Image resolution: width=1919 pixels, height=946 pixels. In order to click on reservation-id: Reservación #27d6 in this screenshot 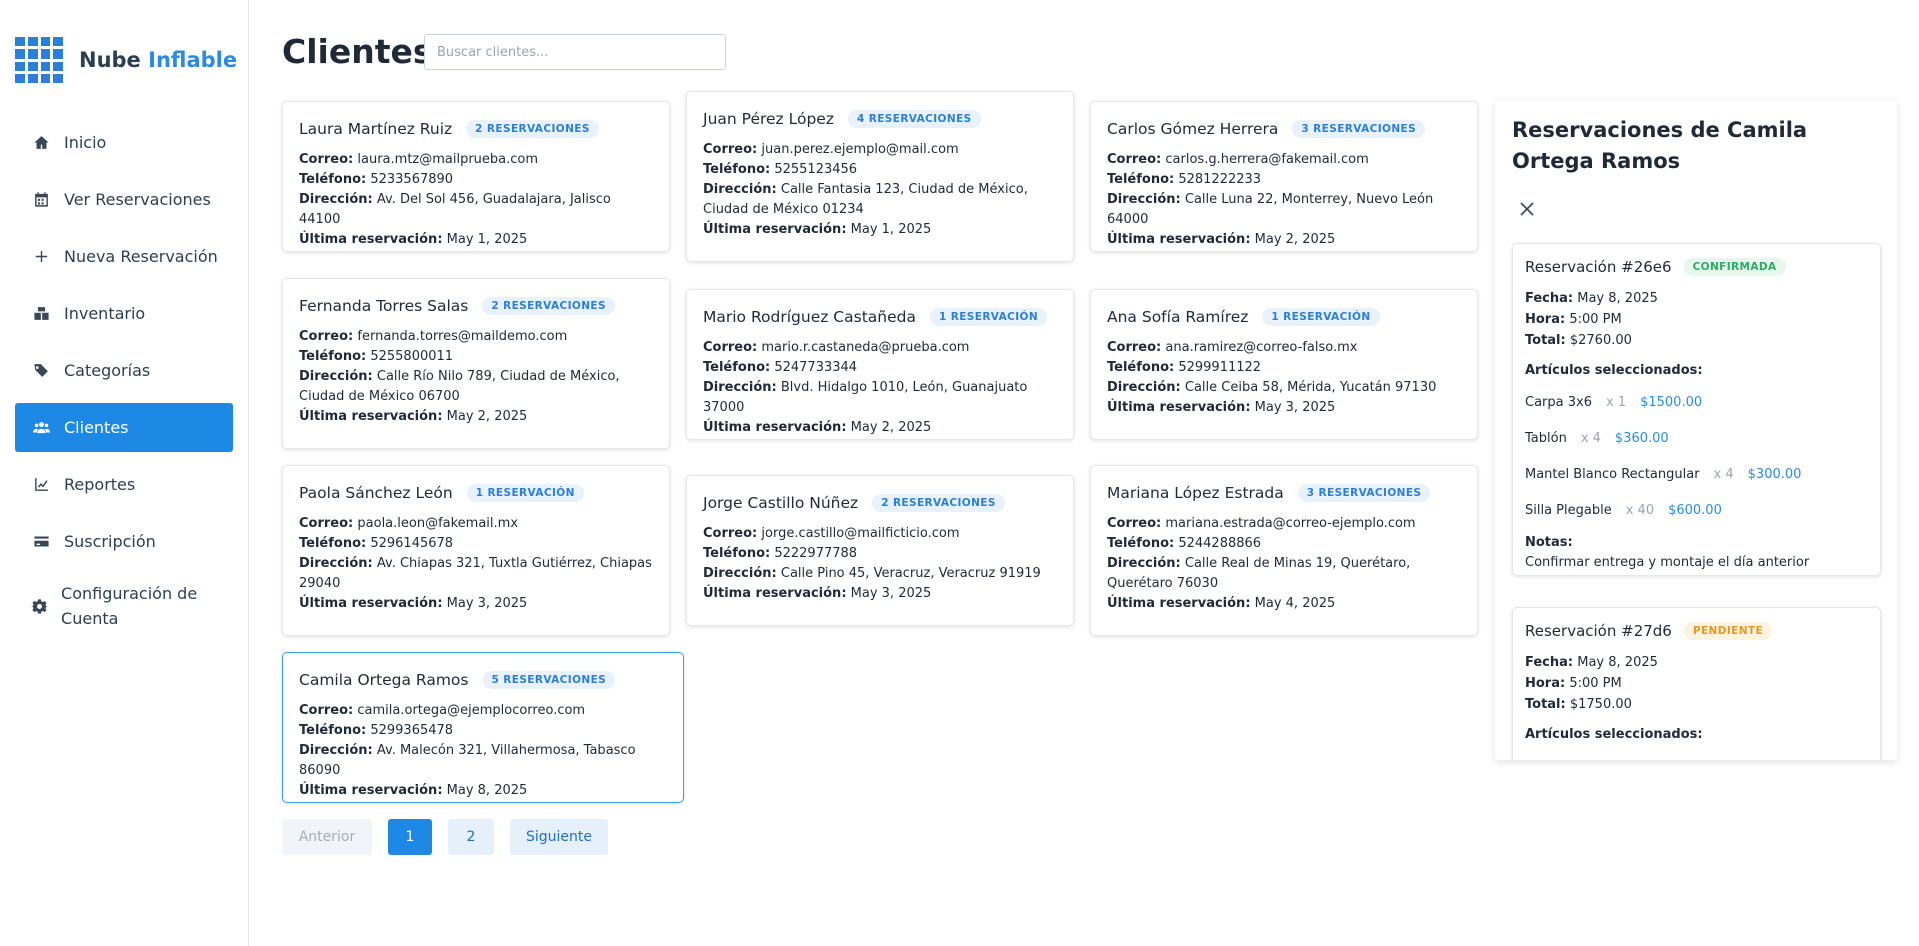, I will do `click(1598, 631)`.